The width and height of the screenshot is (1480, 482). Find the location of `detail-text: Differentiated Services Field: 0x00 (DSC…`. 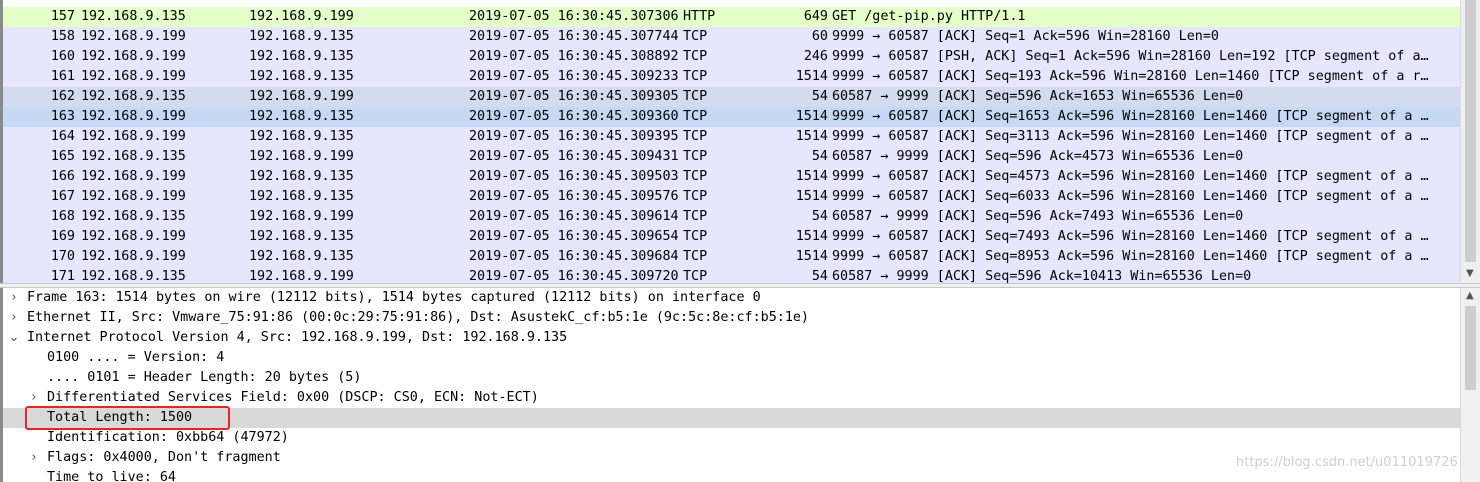

detail-text: Differentiated Services Field: 0x00 (DSC… is located at coordinates (293, 397).